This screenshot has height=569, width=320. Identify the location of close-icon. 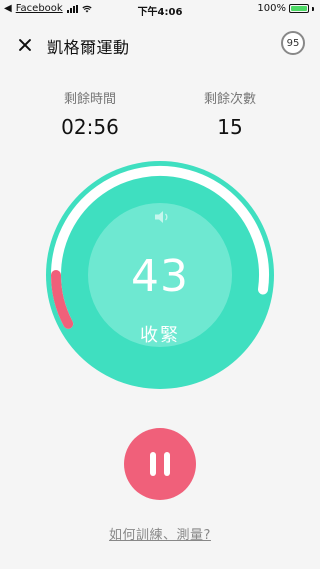
(25, 45).